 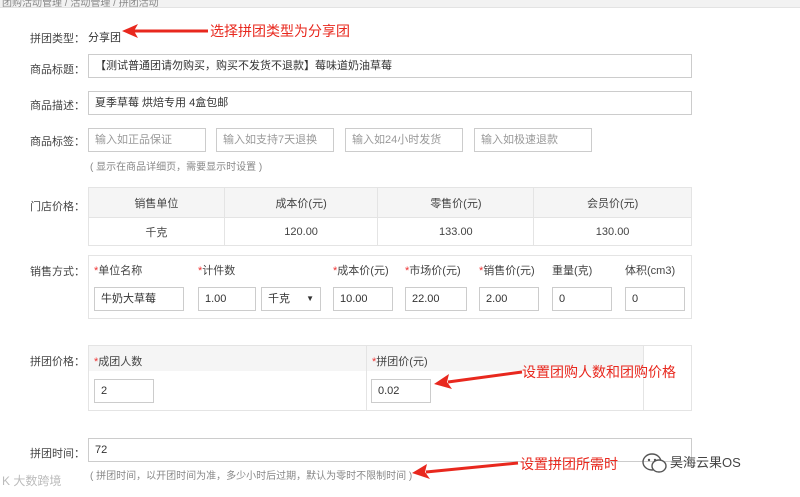 I want to click on tag-input-2: 输入如支持7天退换, so click(x=275, y=140).